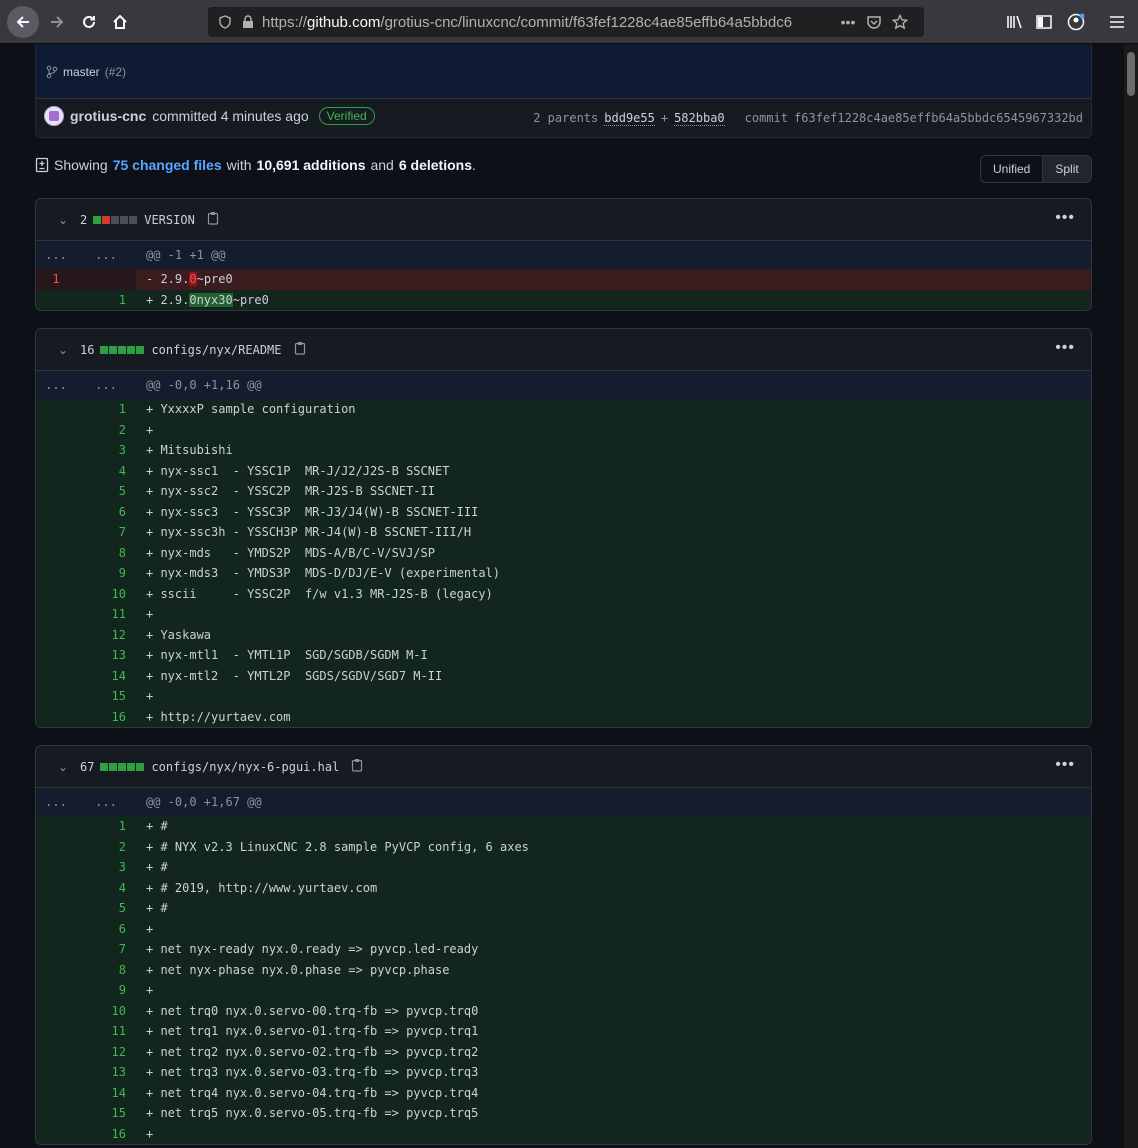 This screenshot has height=1148, width=1138. What do you see at coordinates (900, 22) in the screenshot?
I see `star-icon` at bounding box center [900, 22].